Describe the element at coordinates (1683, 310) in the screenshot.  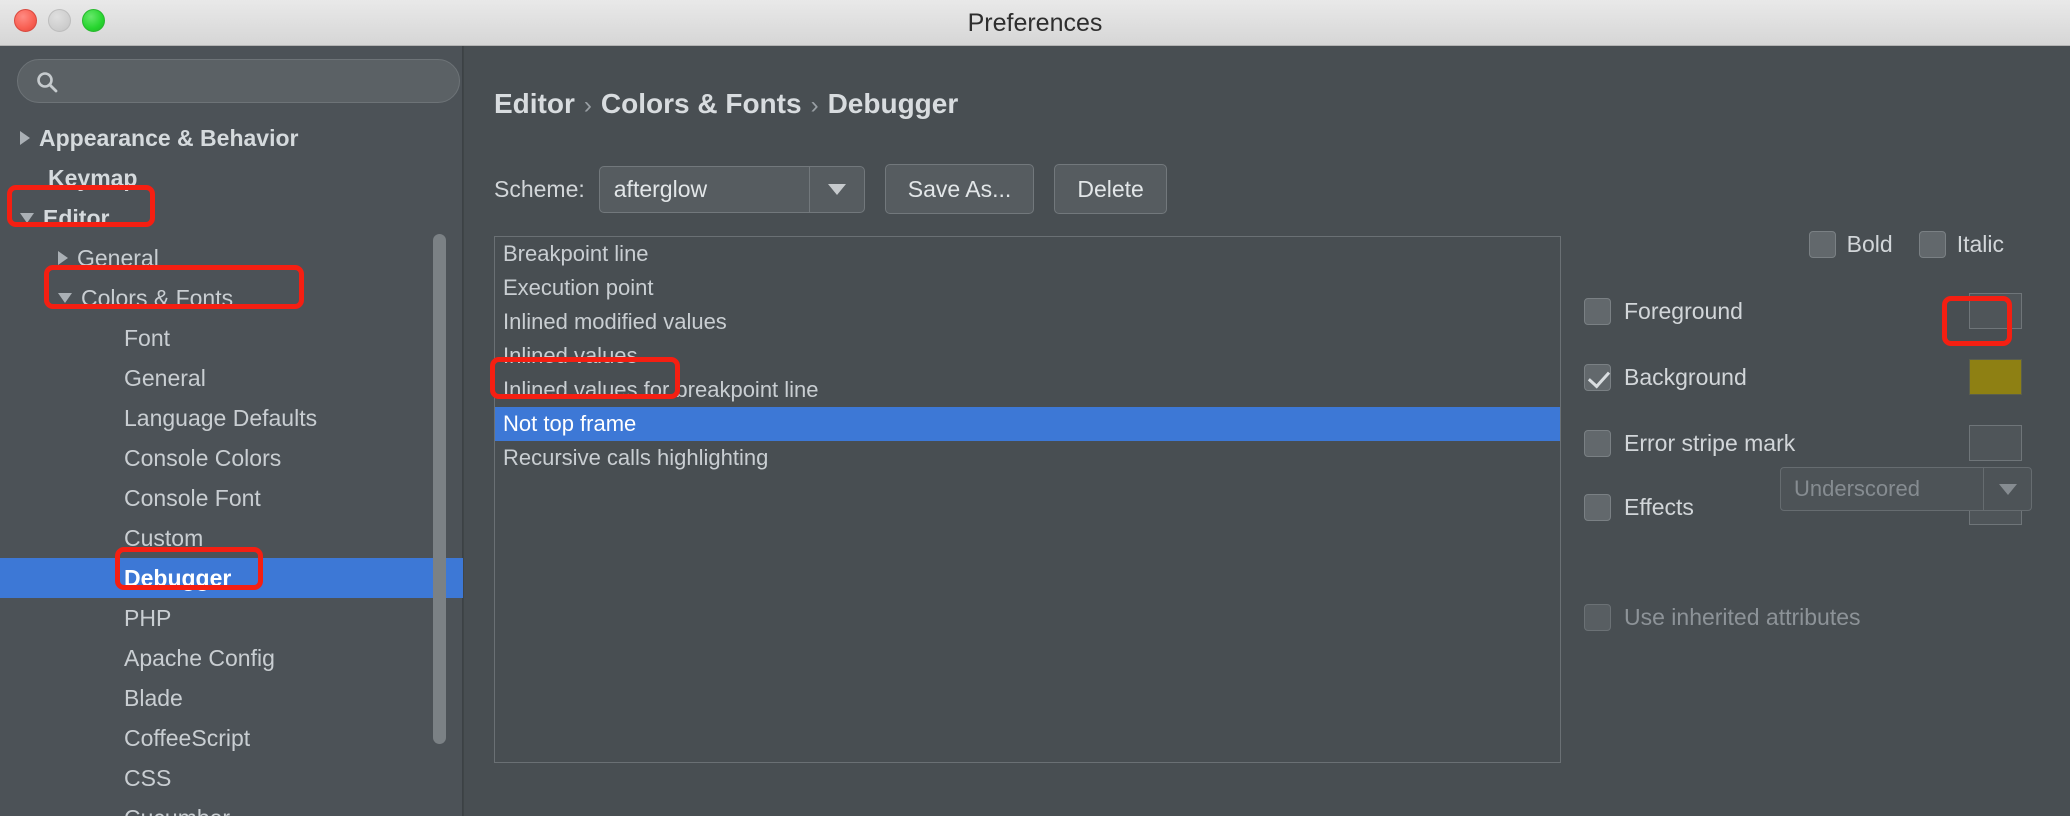
I see `foreground-label: Foreground` at that location.